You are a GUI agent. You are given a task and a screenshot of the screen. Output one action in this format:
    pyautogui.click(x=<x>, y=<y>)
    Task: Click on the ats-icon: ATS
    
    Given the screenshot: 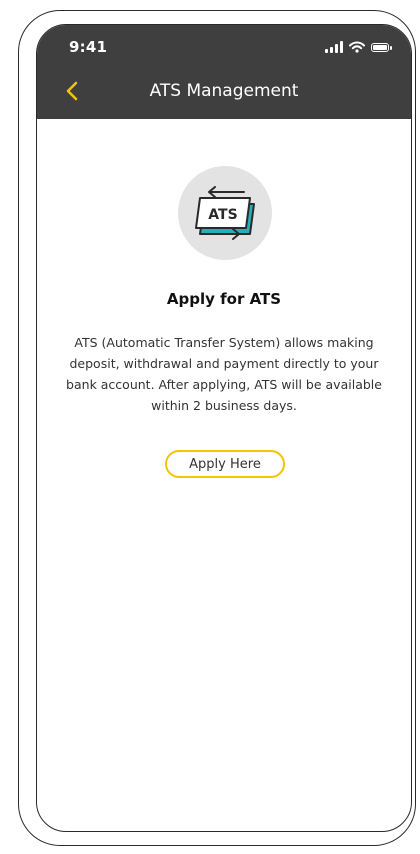 What is the action you would take?
    pyautogui.click(x=225, y=213)
    